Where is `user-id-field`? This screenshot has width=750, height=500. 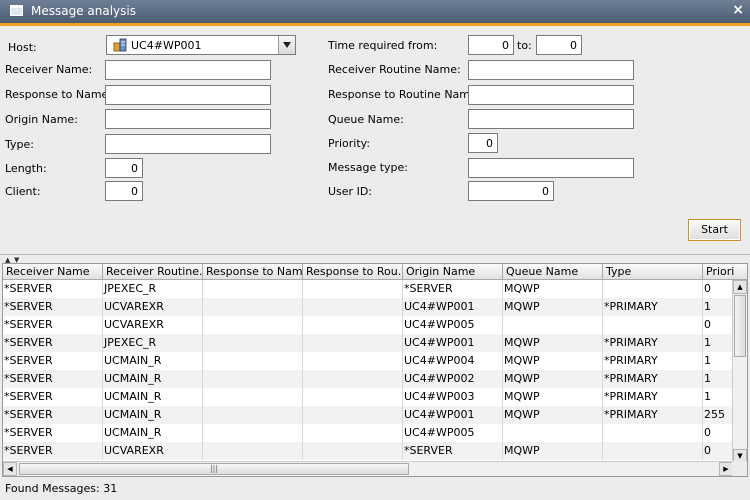
user-id-field is located at coordinates (511, 191).